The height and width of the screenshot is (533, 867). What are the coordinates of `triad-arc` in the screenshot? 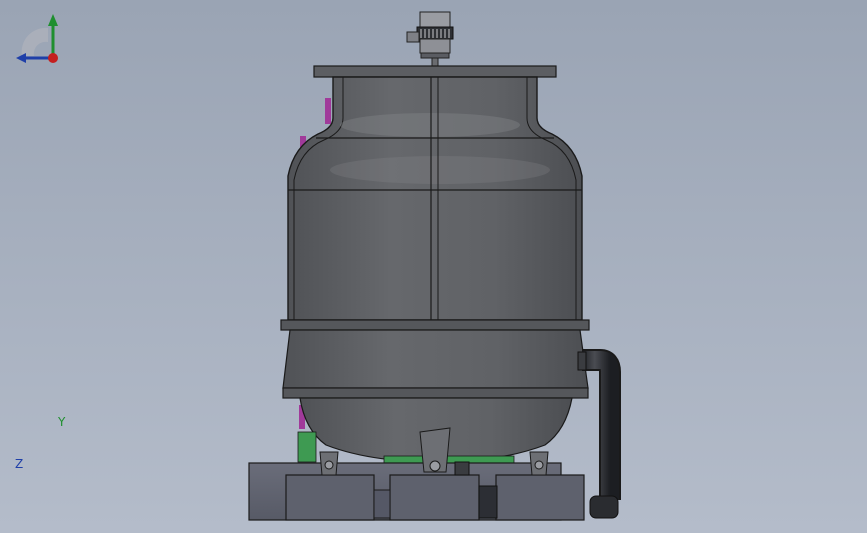 It's located at (34, 41).